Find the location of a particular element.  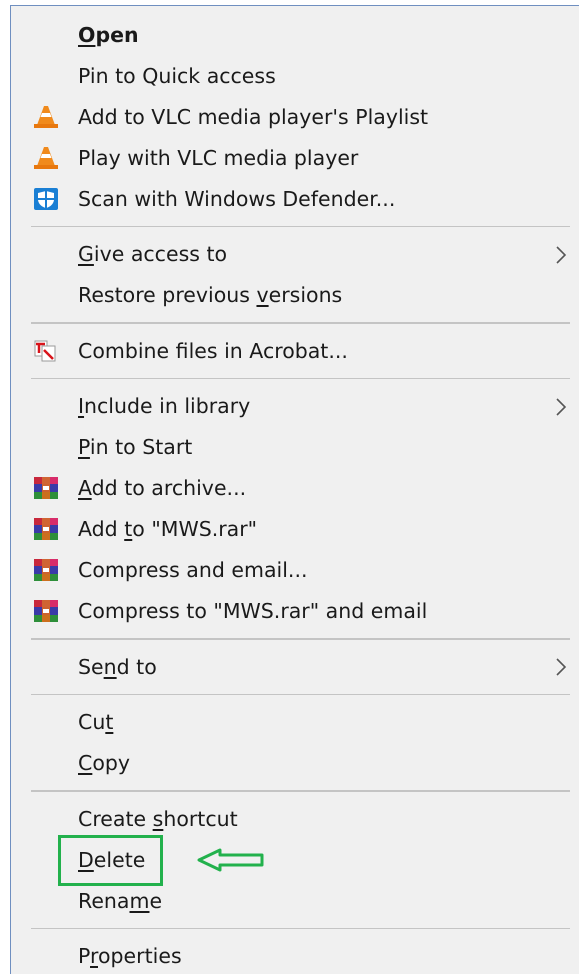

menu-item: Create shortcut is located at coordinates (295, 818).